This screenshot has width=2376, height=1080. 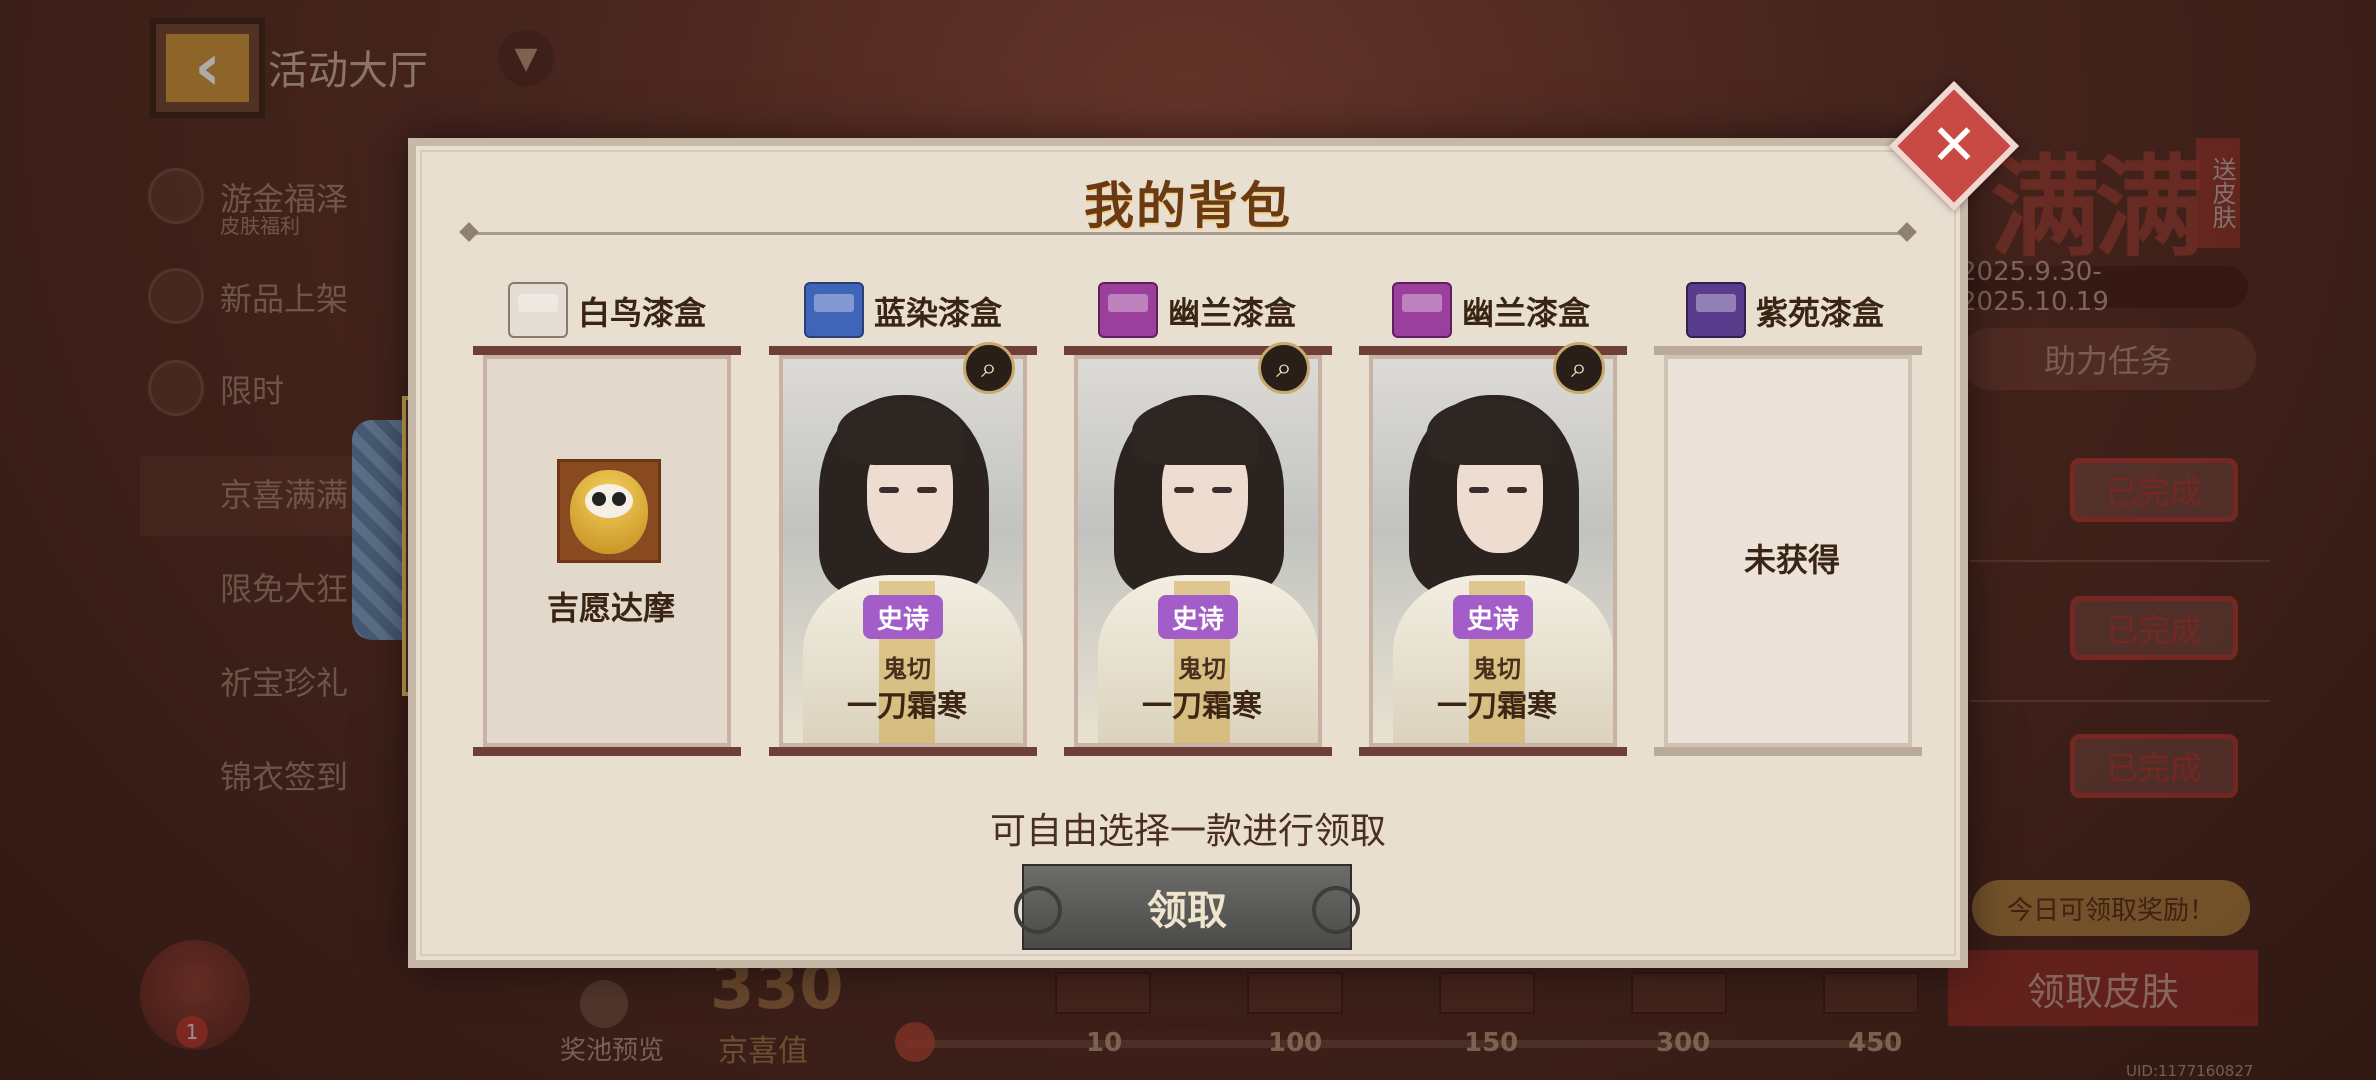 I want to click on reward-card: 未获得, so click(x=1788, y=551).